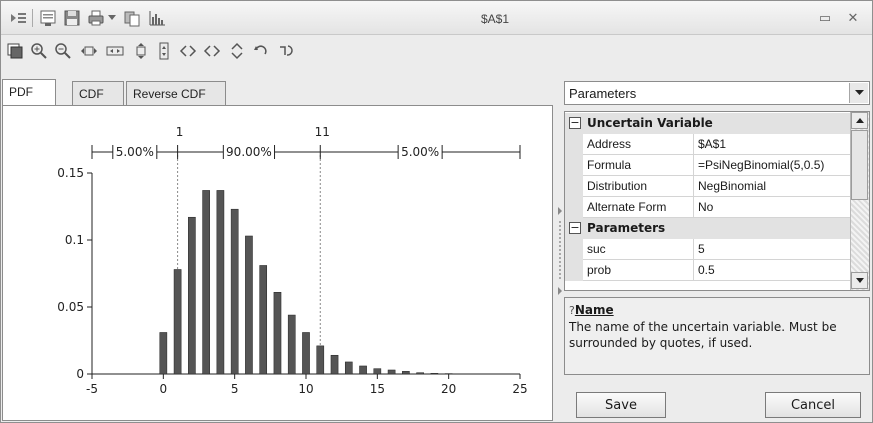  Describe the element at coordinates (164, 51) in the screenshot. I see `stretch-height-icon` at that location.